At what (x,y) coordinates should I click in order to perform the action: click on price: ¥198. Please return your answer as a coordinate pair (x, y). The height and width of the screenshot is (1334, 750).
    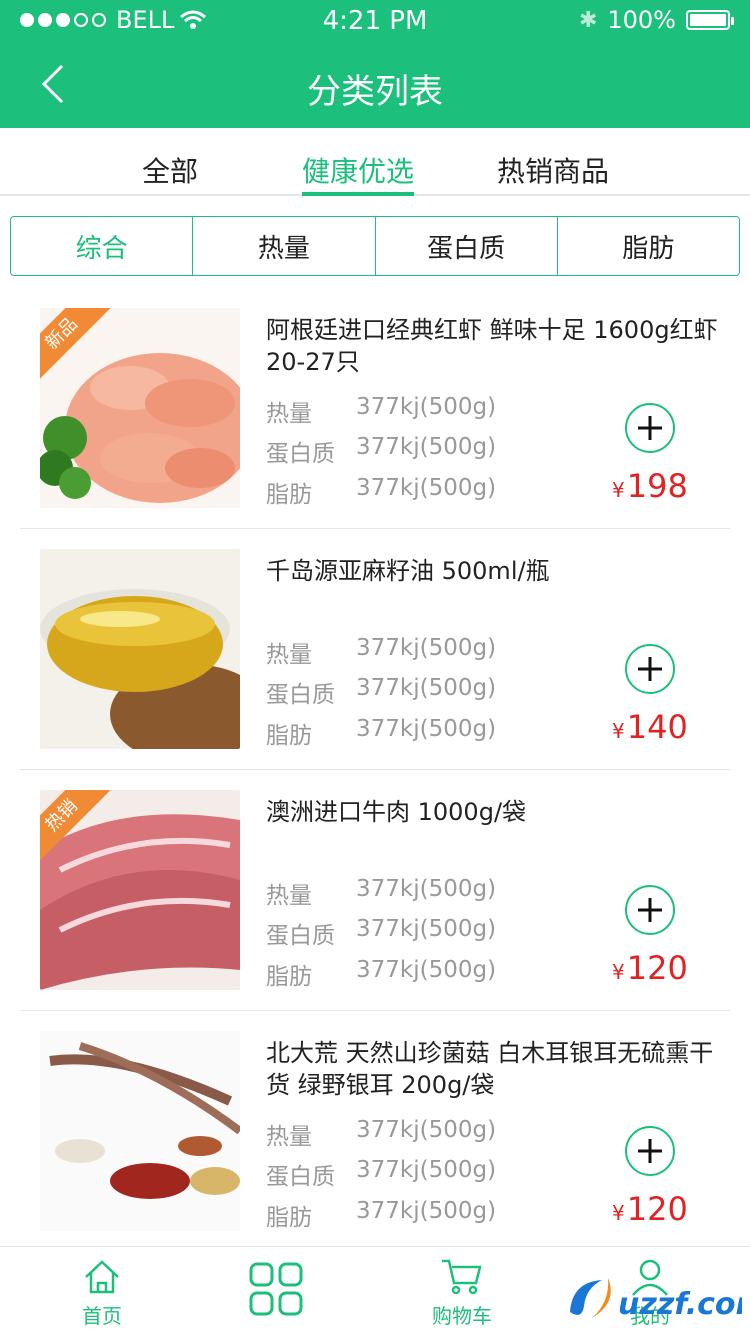
    Looking at the image, I should click on (650, 486).